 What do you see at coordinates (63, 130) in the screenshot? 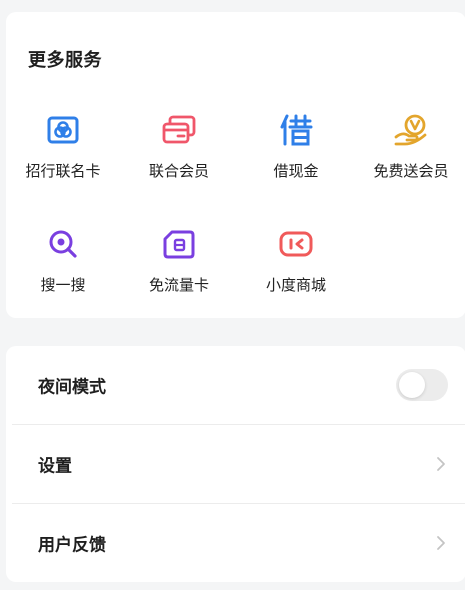
I see `bank-card-icon` at bounding box center [63, 130].